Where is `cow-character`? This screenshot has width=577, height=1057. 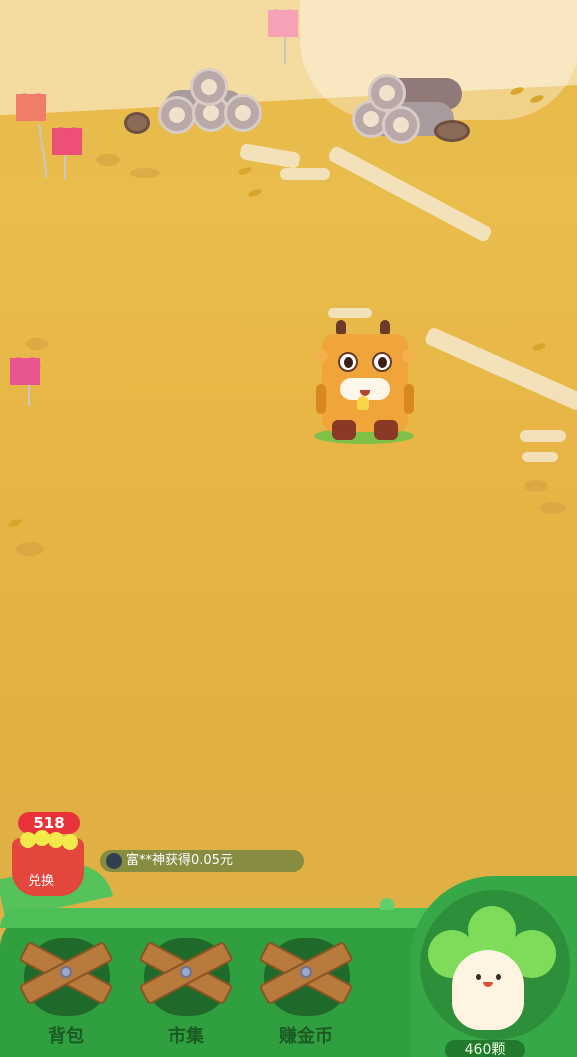 cow-character is located at coordinates (365, 382).